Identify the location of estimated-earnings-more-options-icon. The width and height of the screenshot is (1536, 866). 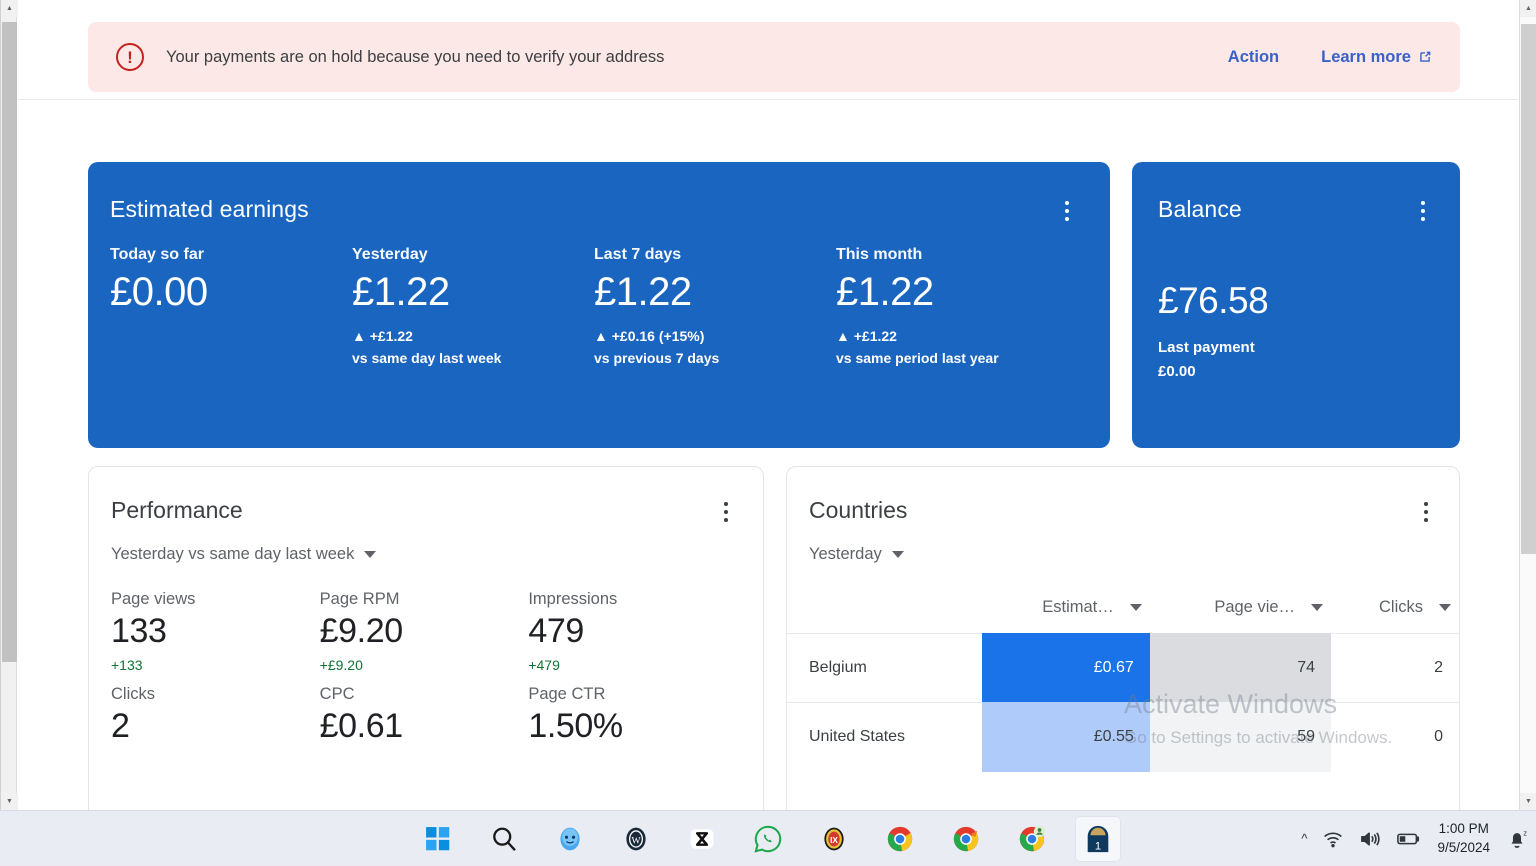
(1067, 211).